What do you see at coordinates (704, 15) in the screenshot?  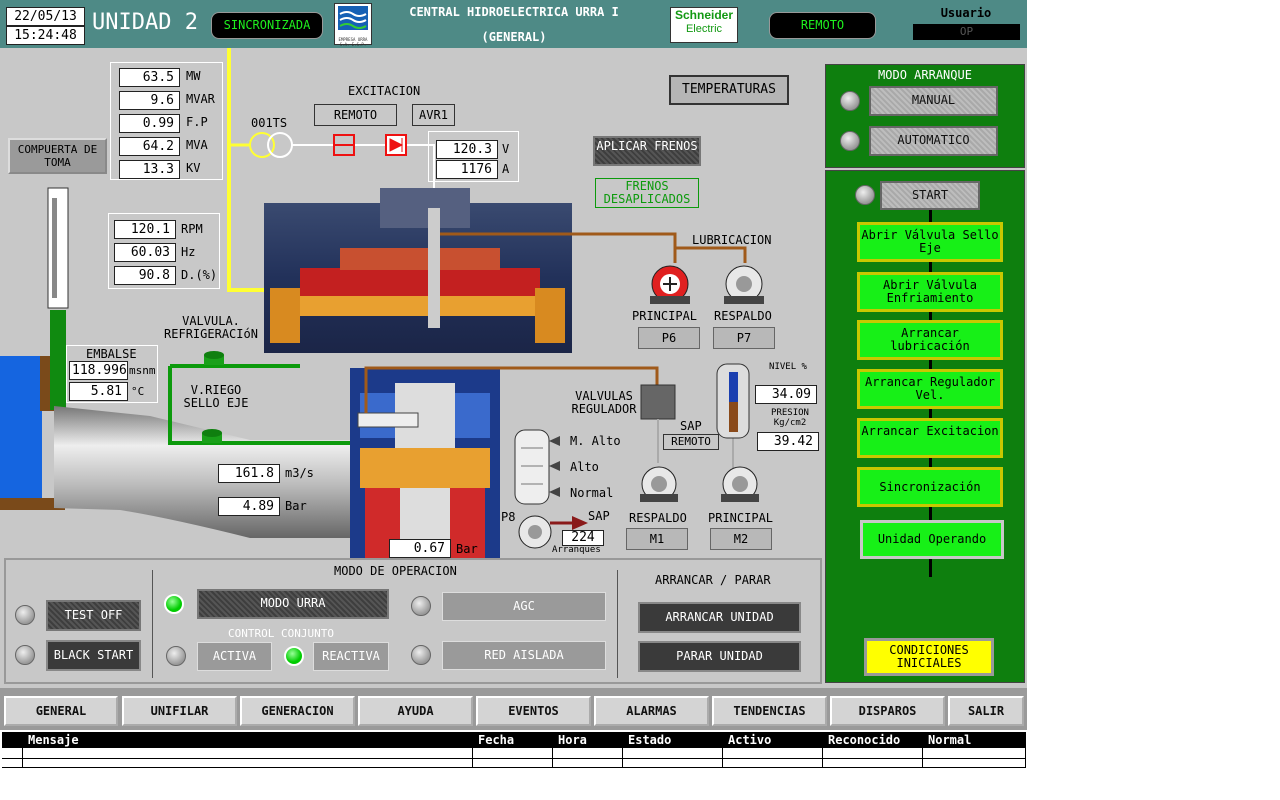 I see `brand-line1: Schneider` at bounding box center [704, 15].